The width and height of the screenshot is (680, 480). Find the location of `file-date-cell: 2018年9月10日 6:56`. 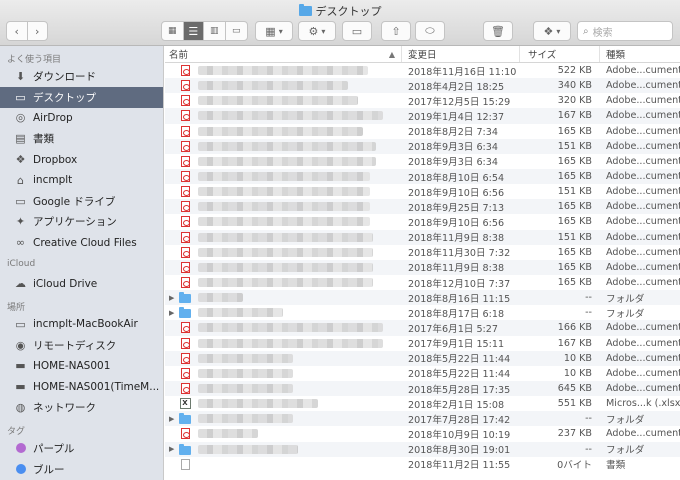

file-date-cell: 2018年9月10日 6:56 is located at coordinates (456, 223).